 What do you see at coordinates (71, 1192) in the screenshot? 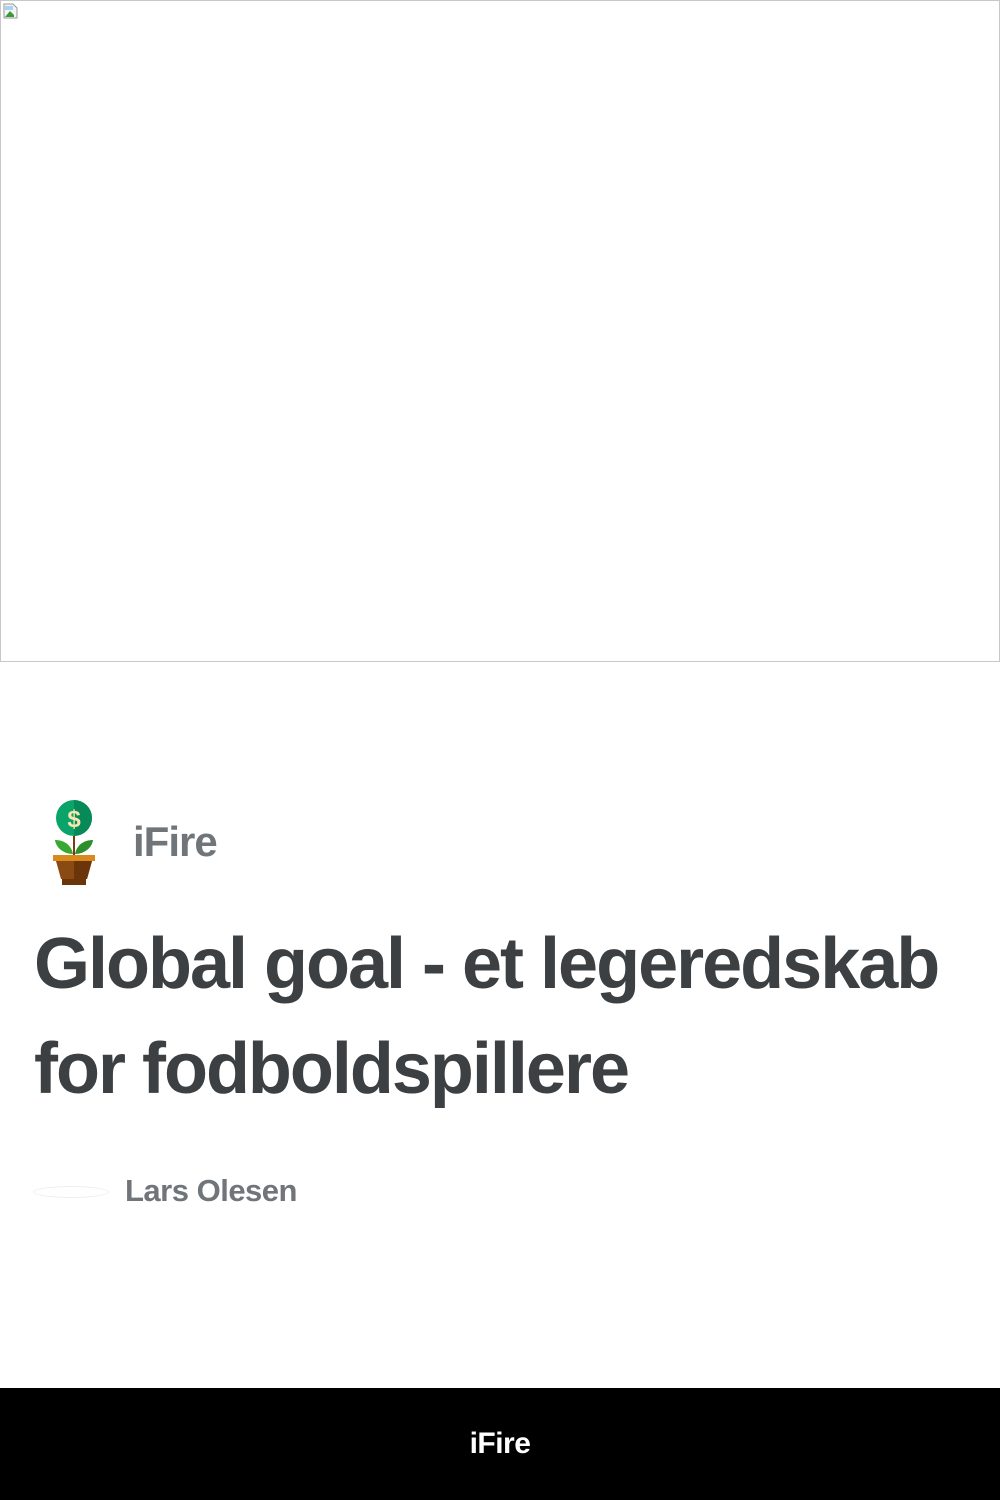
I see `author-avatar` at bounding box center [71, 1192].